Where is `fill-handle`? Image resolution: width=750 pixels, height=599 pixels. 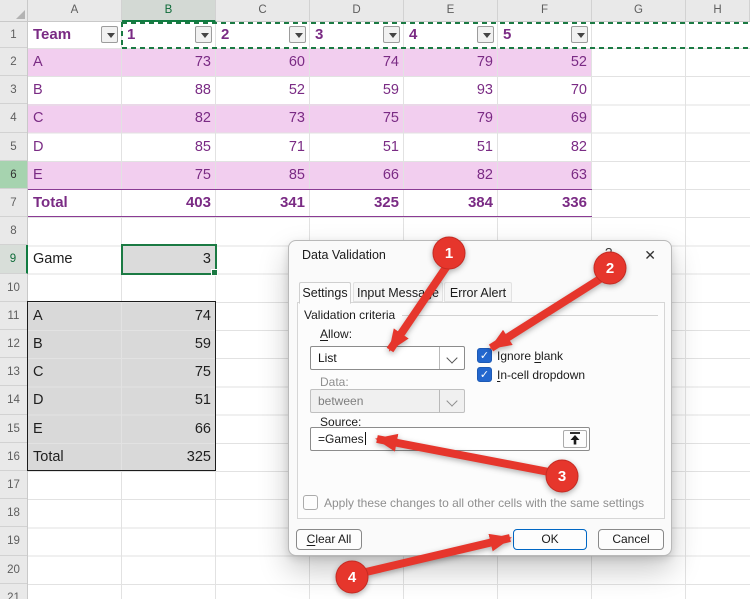 fill-handle is located at coordinates (214, 272).